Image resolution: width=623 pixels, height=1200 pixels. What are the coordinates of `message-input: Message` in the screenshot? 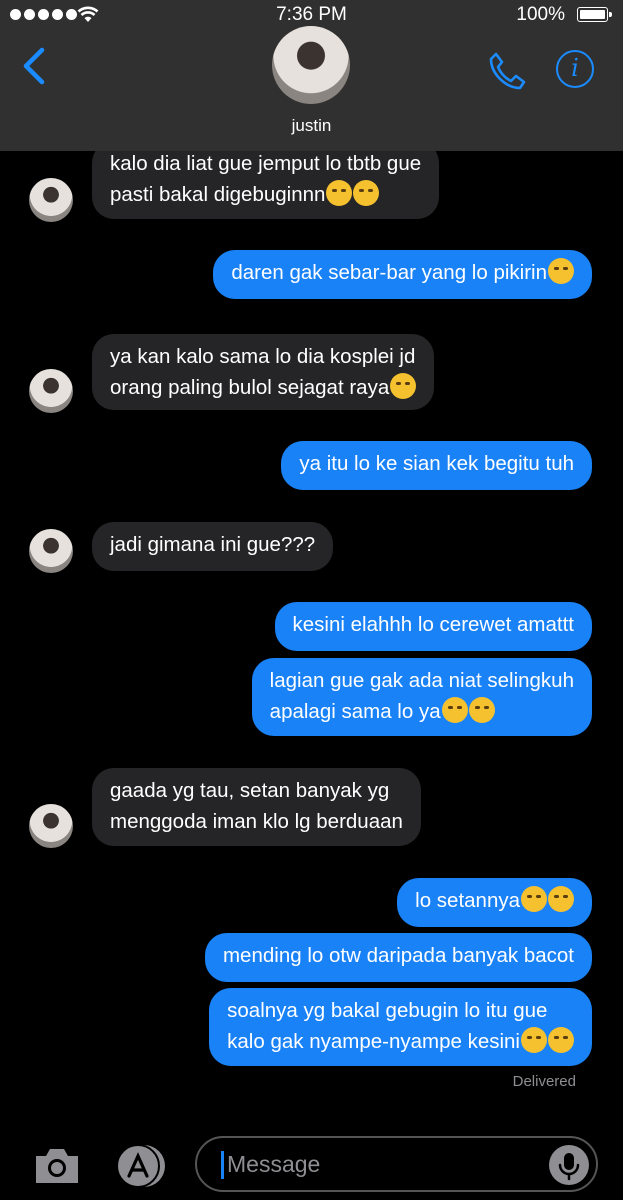 It's located at (396, 1164).